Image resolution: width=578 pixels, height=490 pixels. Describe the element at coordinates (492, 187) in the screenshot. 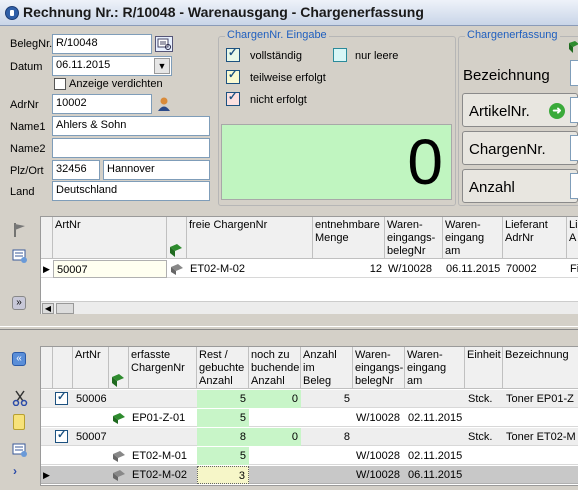

I see `anzahl-label: Anzahl` at that location.